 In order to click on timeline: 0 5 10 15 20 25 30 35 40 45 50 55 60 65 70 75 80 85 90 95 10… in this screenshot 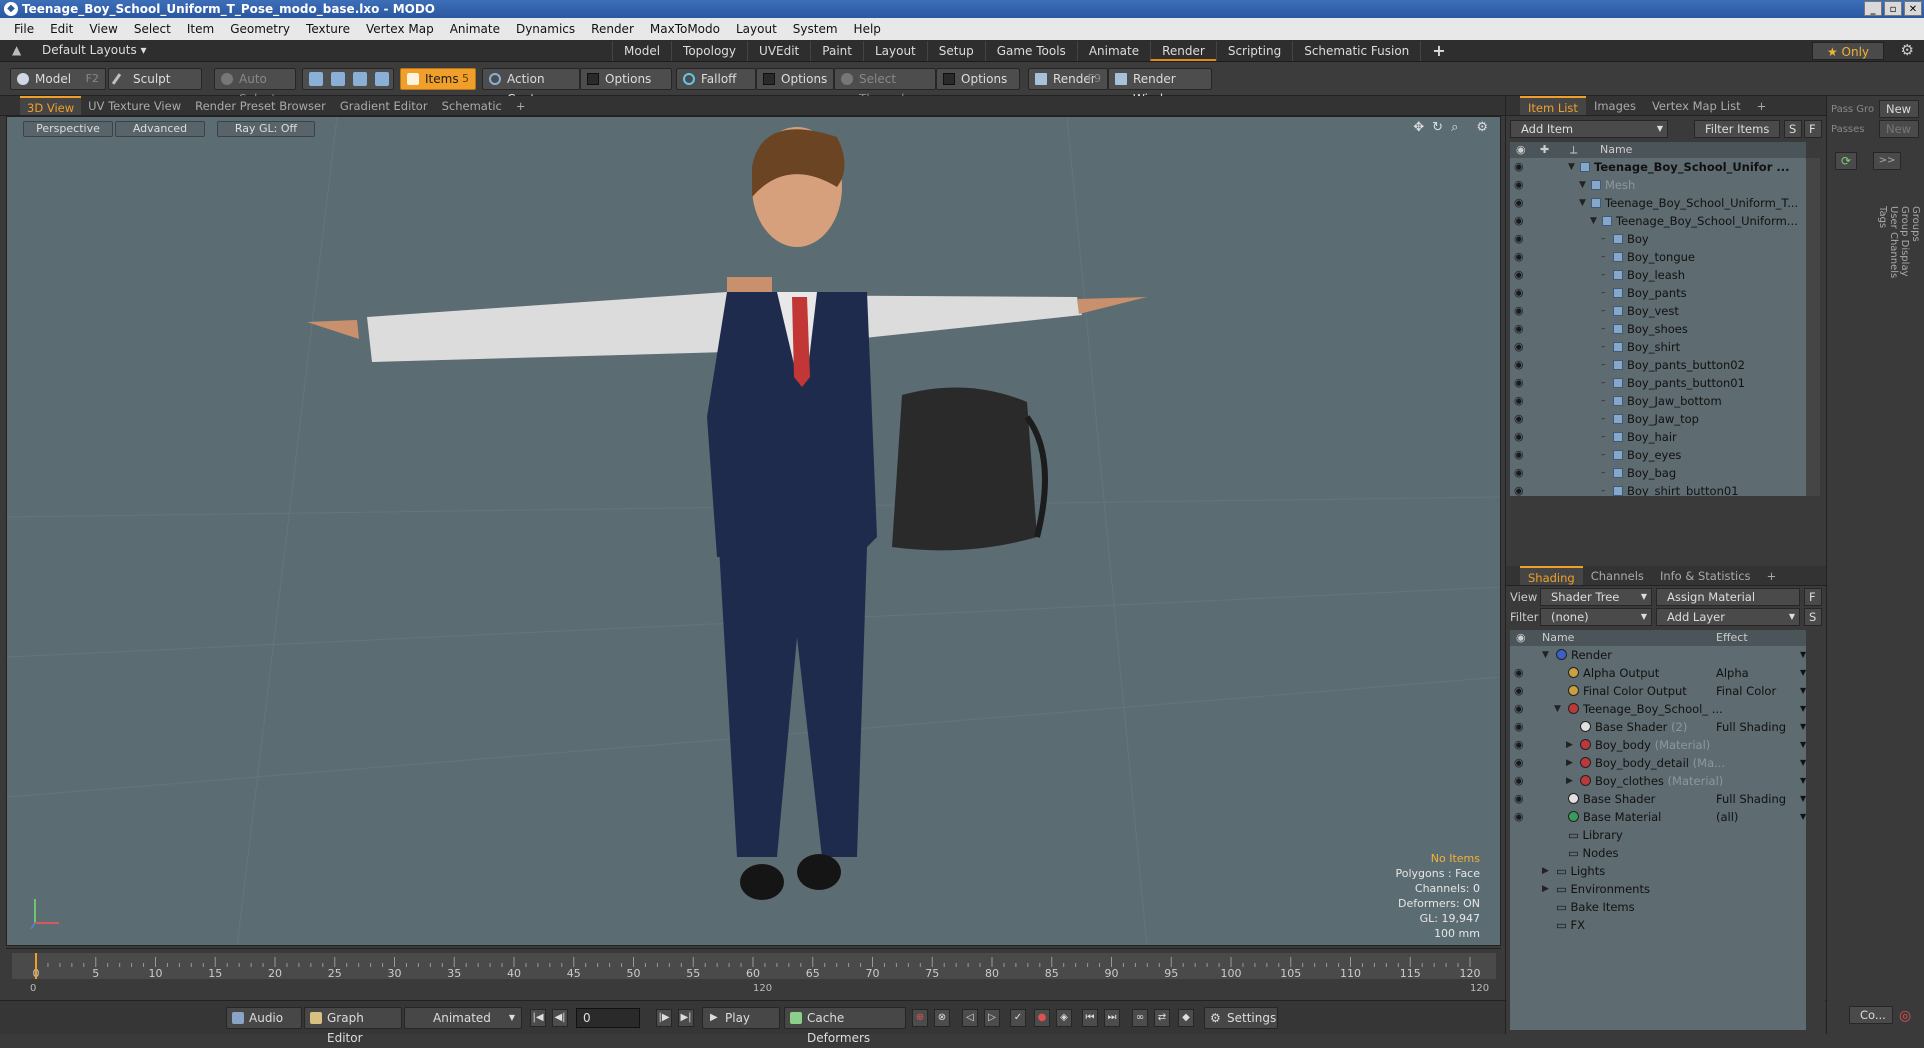, I will do `click(753, 971)`.